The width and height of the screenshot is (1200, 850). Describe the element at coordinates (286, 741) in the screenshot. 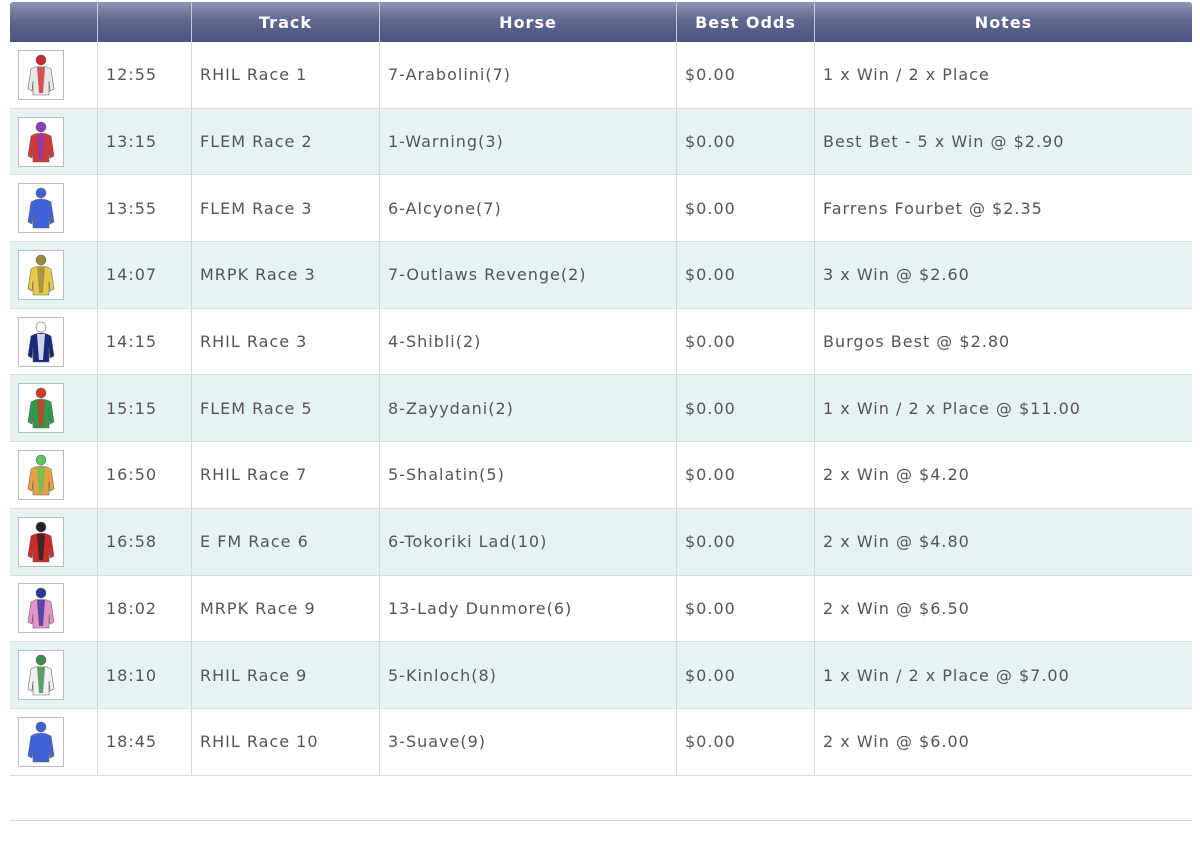

I see `track-cell: RHIL Race 10` at that location.